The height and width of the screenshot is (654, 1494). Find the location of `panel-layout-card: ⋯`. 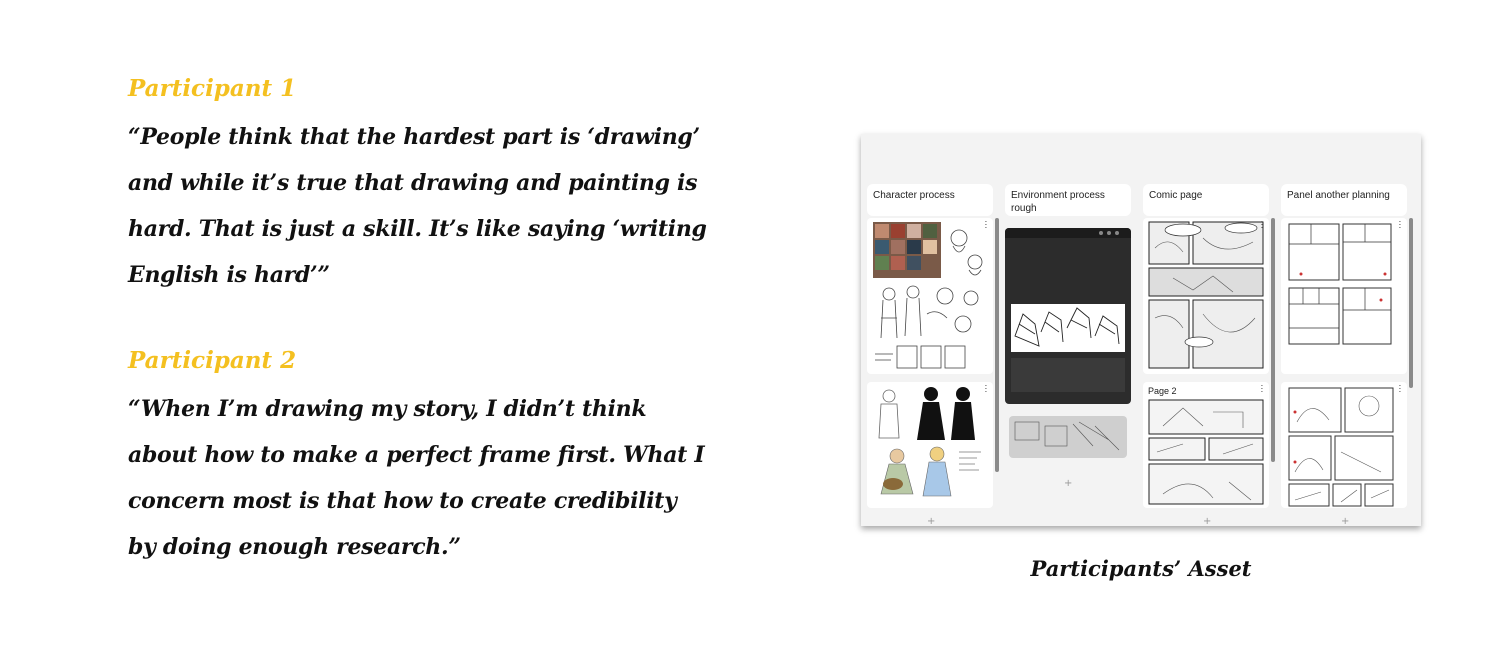

panel-layout-card: ⋯ is located at coordinates (1344, 296).